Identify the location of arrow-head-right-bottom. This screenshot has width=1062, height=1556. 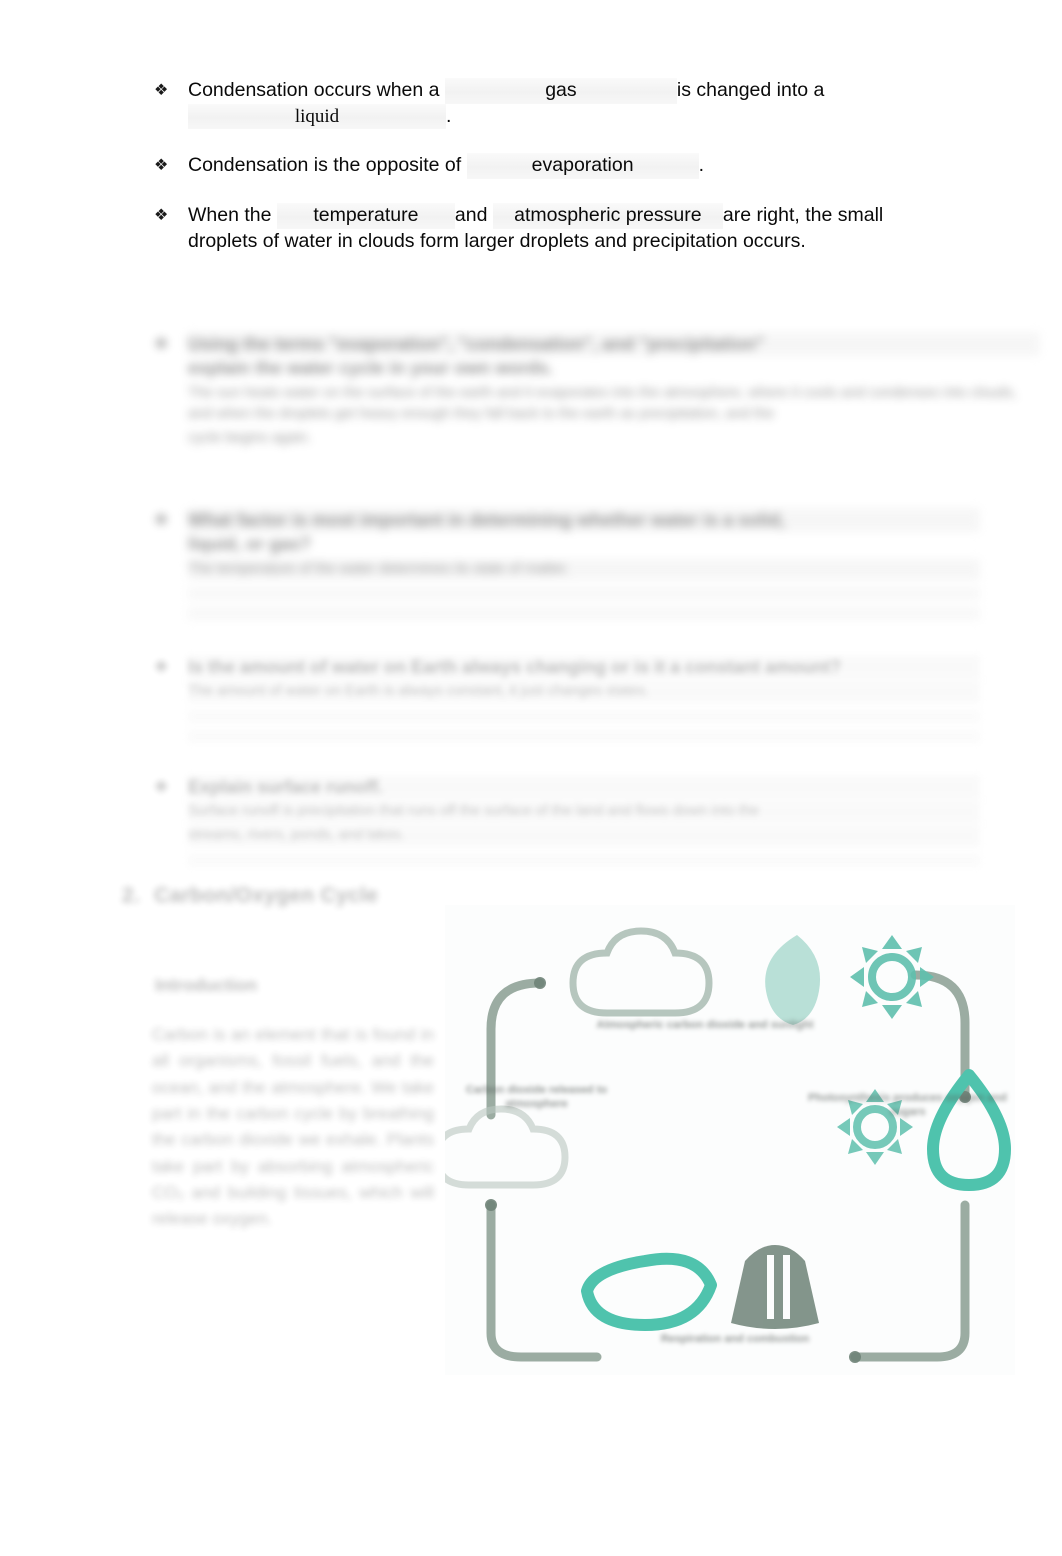
(855, 1357).